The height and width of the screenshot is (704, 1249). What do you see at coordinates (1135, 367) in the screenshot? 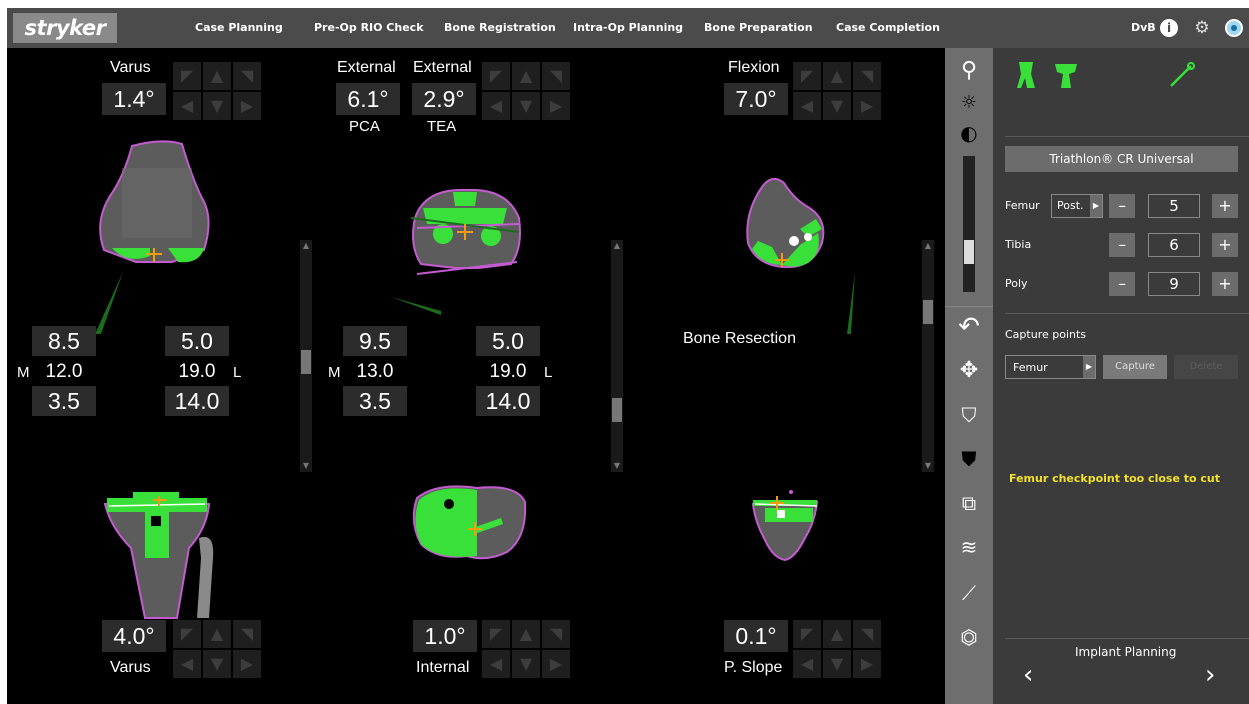
I see `capture-button: Capture` at bounding box center [1135, 367].